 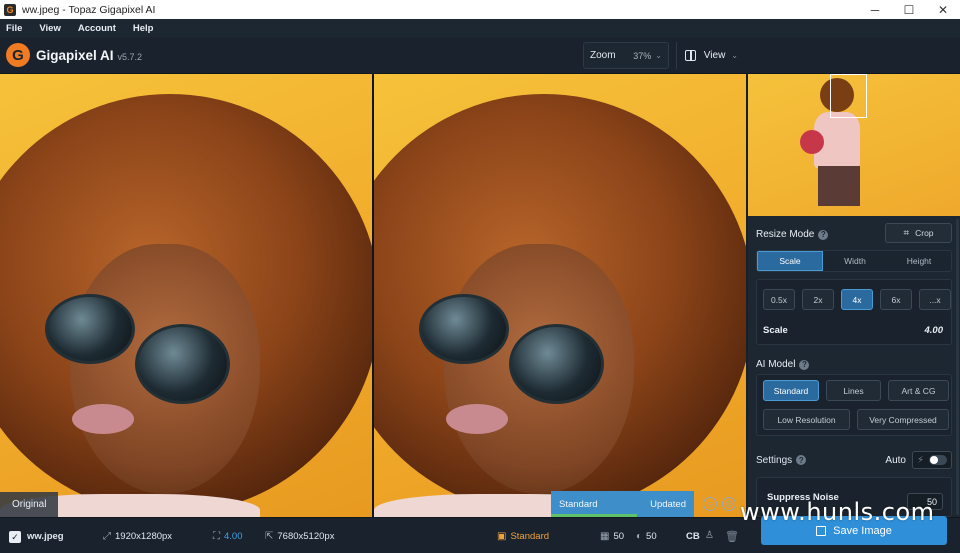 What do you see at coordinates (144, 536) in the screenshot?
I see `original-size-value: 1920x1280px` at bounding box center [144, 536].